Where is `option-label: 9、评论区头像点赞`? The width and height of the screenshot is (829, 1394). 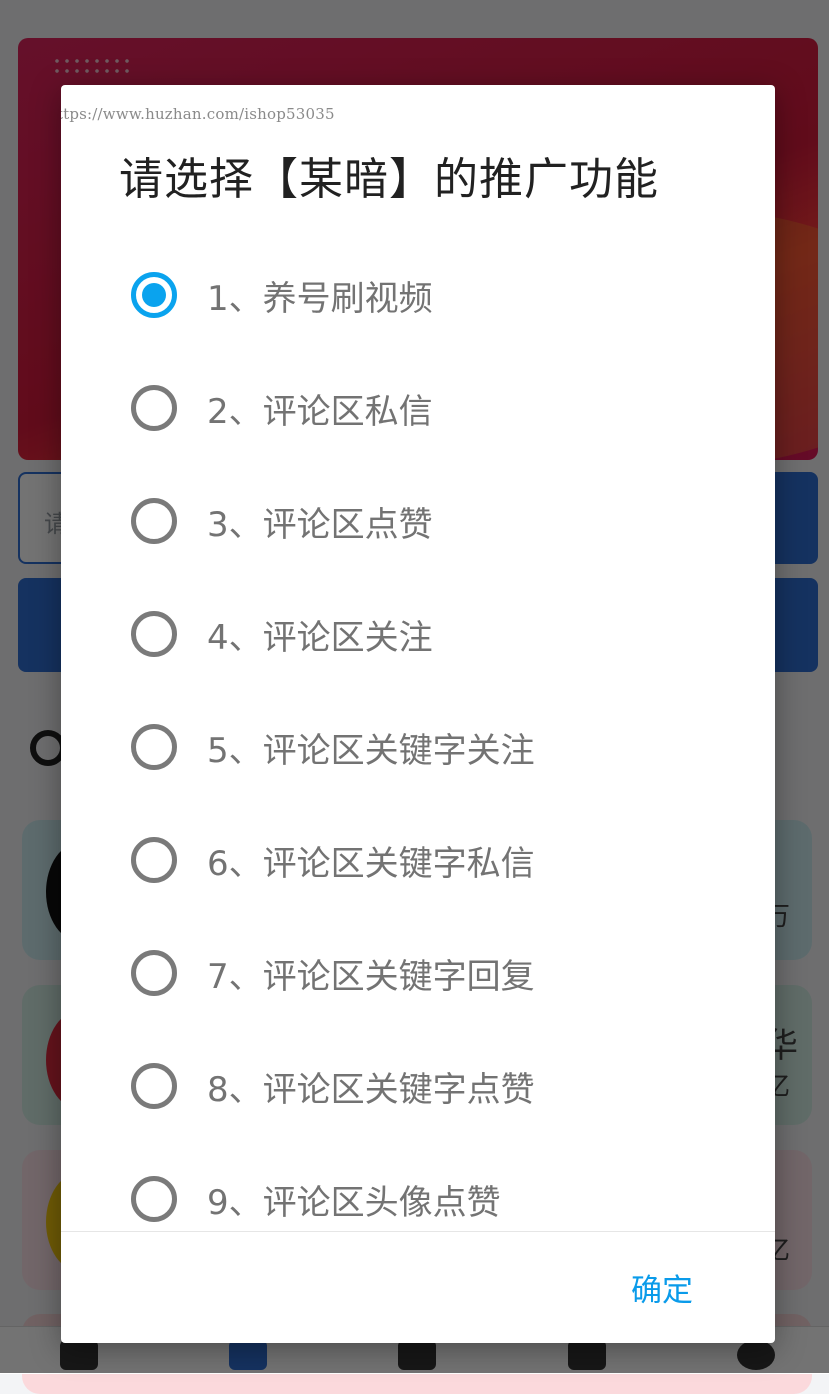 option-label: 9、评论区头像点赞 is located at coordinates (354, 1202).